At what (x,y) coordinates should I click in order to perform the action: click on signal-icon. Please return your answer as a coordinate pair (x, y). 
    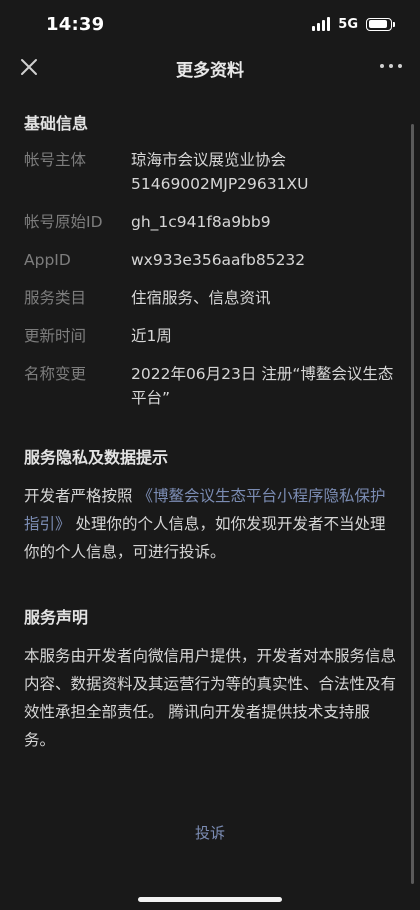
    Looking at the image, I should click on (321, 24).